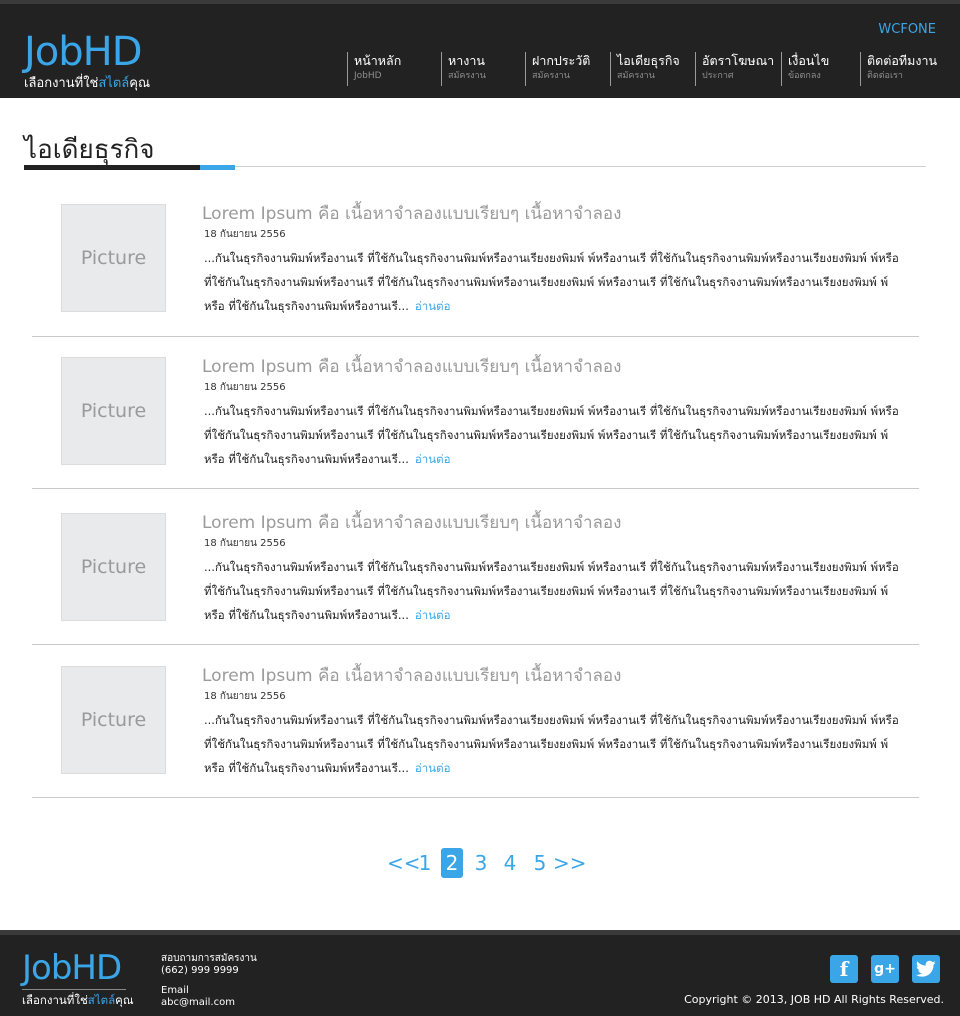  I want to click on title-underline-dark, so click(112, 167).